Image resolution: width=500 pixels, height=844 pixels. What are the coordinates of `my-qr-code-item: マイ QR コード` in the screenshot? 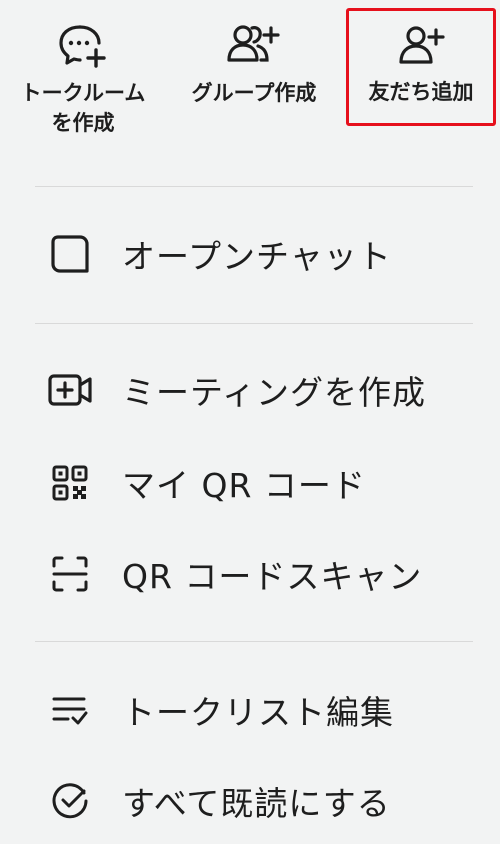 It's located at (250, 483).